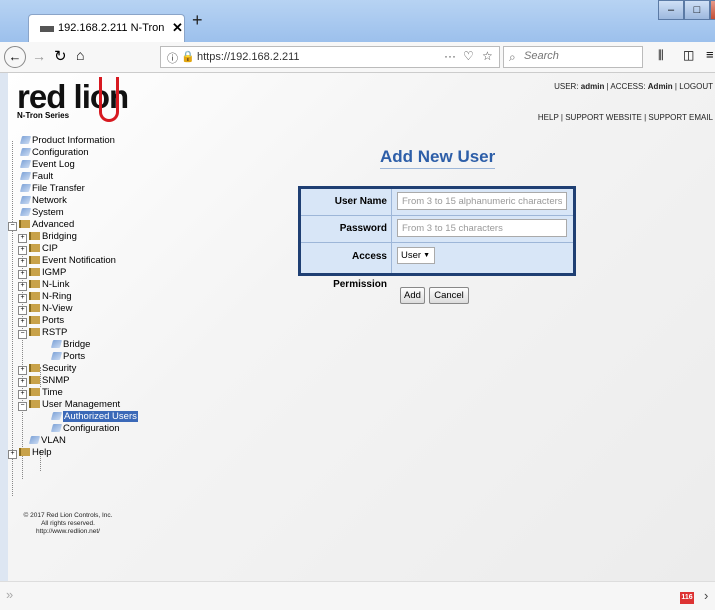  I want to click on page-left-edge, so click(4, 327).